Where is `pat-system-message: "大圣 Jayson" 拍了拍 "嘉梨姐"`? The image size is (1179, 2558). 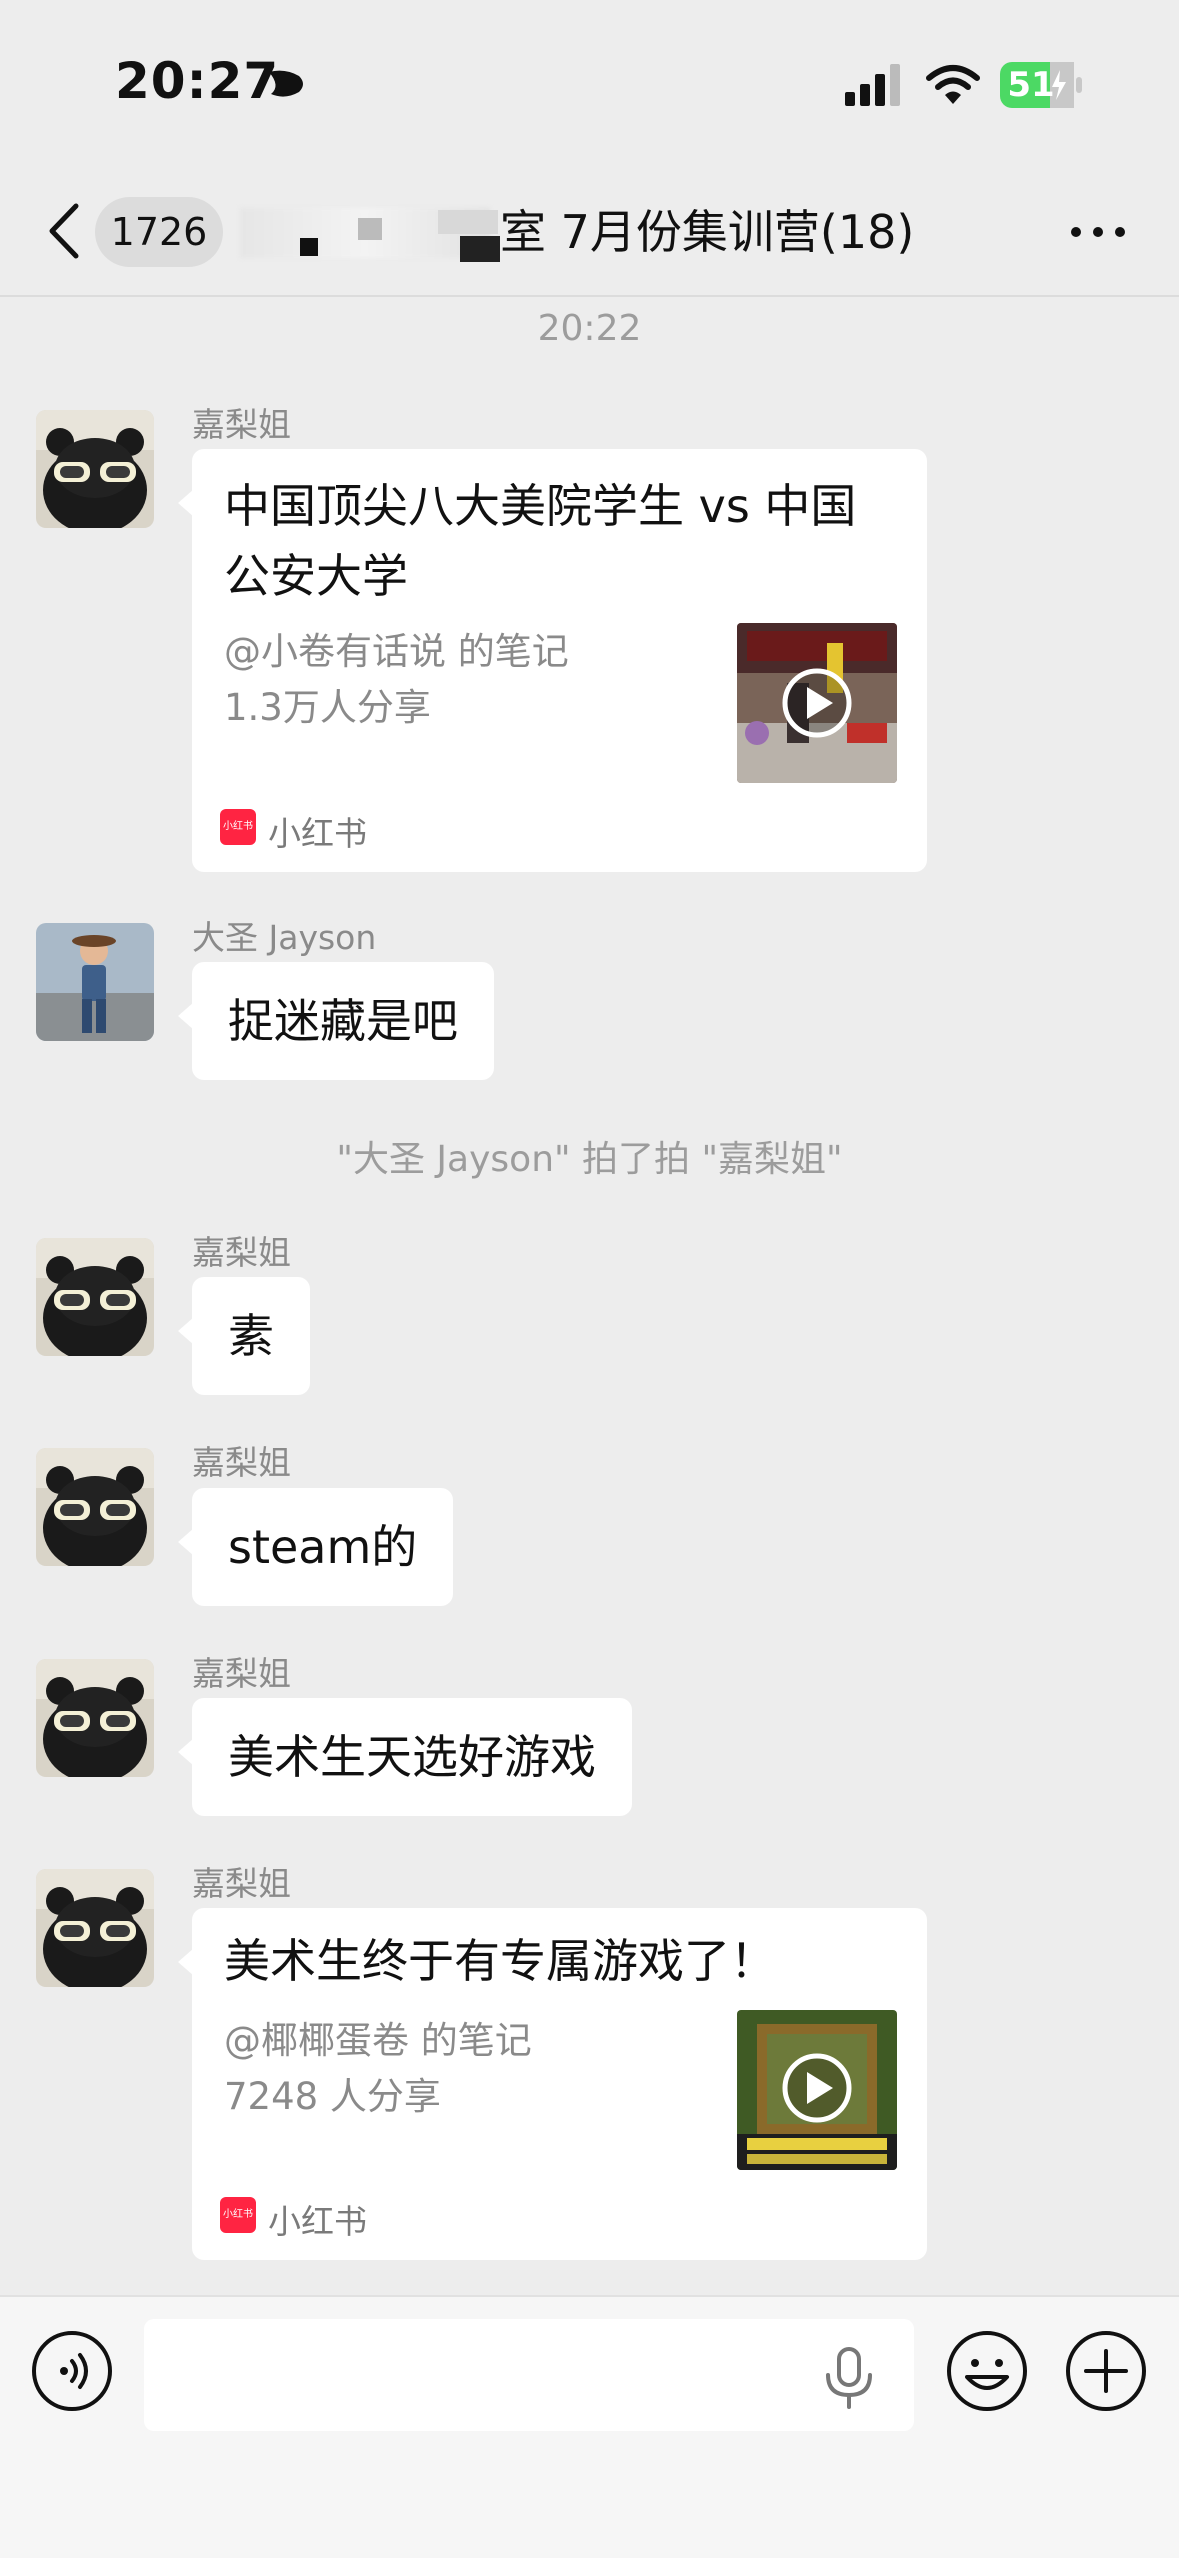 pat-system-message: "大圣 Jayson" 拍了拍 "嘉梨姐" is located at coordinates (589, 1159).